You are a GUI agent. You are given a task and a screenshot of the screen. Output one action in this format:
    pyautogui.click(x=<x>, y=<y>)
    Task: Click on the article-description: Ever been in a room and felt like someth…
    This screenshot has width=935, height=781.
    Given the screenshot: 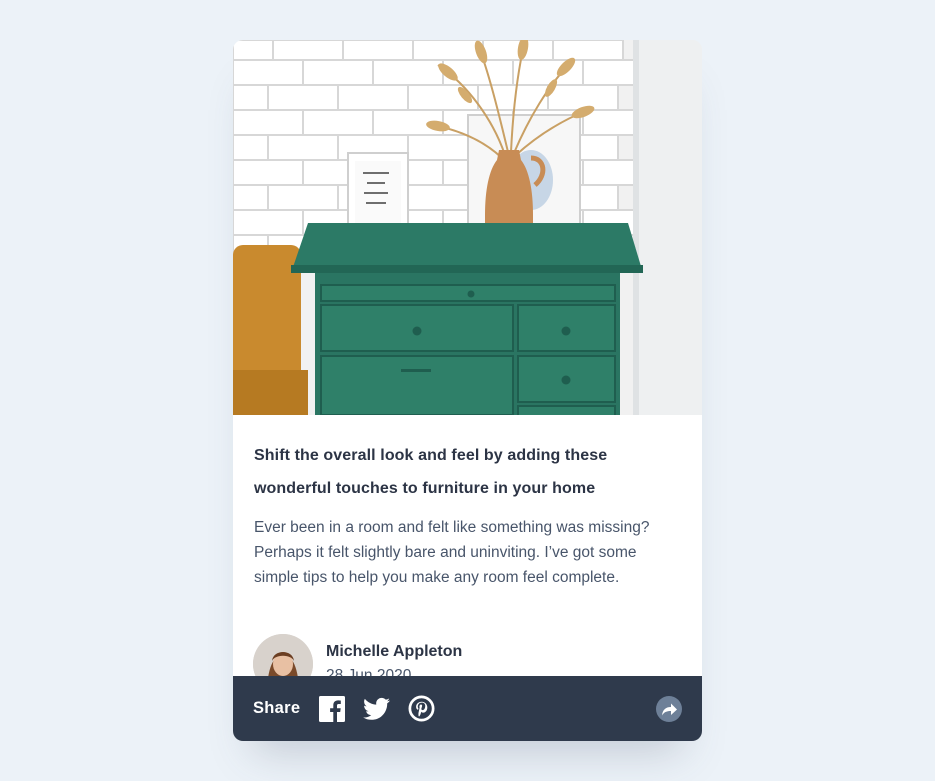 What is the action you would take?
    pyautogui.click(x=452, y=552)
    